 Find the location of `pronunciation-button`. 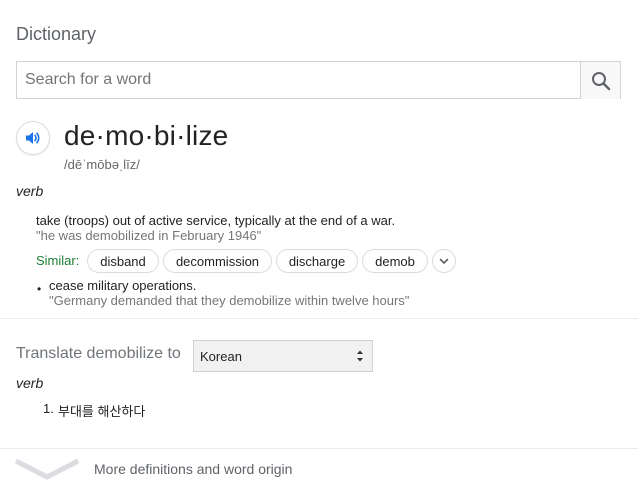

pronunciation-button is located at coordinates (33, 138).